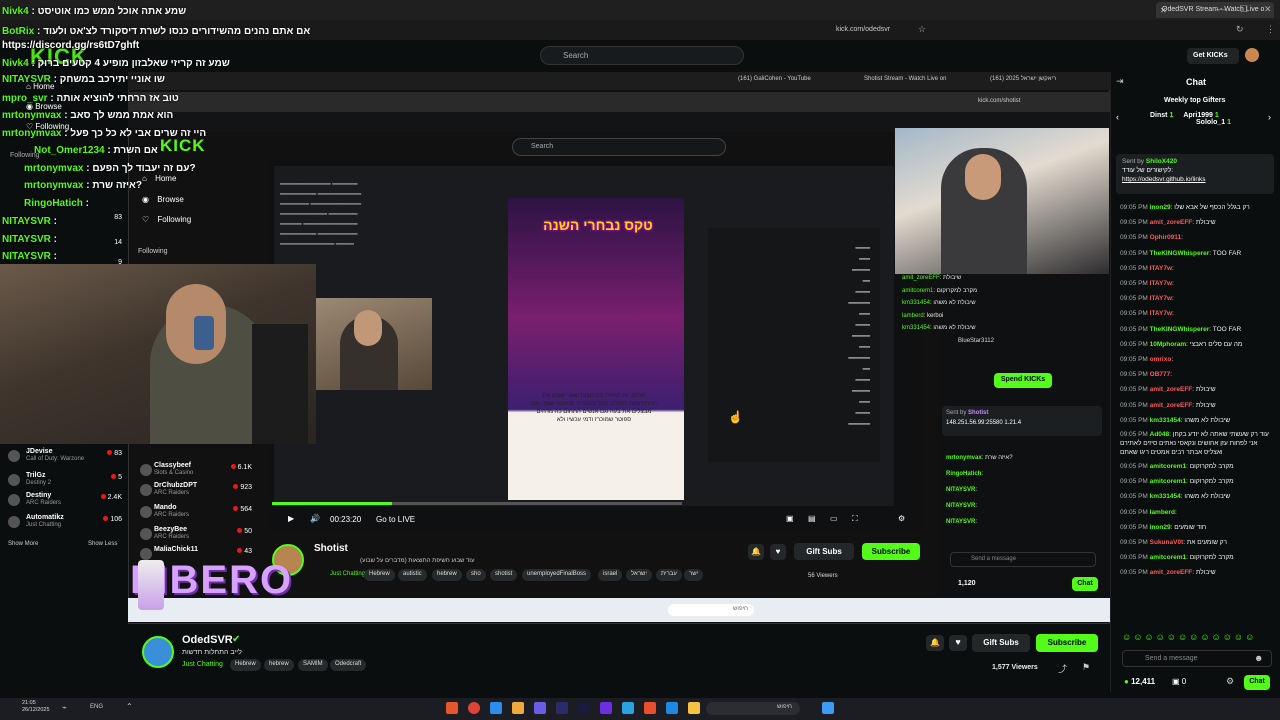 Image resolution: width=1280 pixels, height=720 pixels. Describe the element at coordinates (979, 458) in the screenshot. I see `inner-chat-line: mrtonymvax: איזה שרת?` at that location.